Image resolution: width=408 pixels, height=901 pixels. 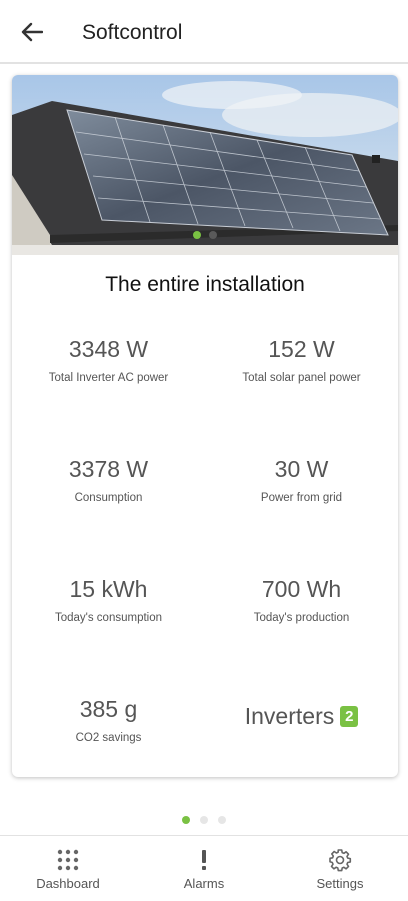 I want to click on stat-label: Power from grid, so click(x=301, y=498).